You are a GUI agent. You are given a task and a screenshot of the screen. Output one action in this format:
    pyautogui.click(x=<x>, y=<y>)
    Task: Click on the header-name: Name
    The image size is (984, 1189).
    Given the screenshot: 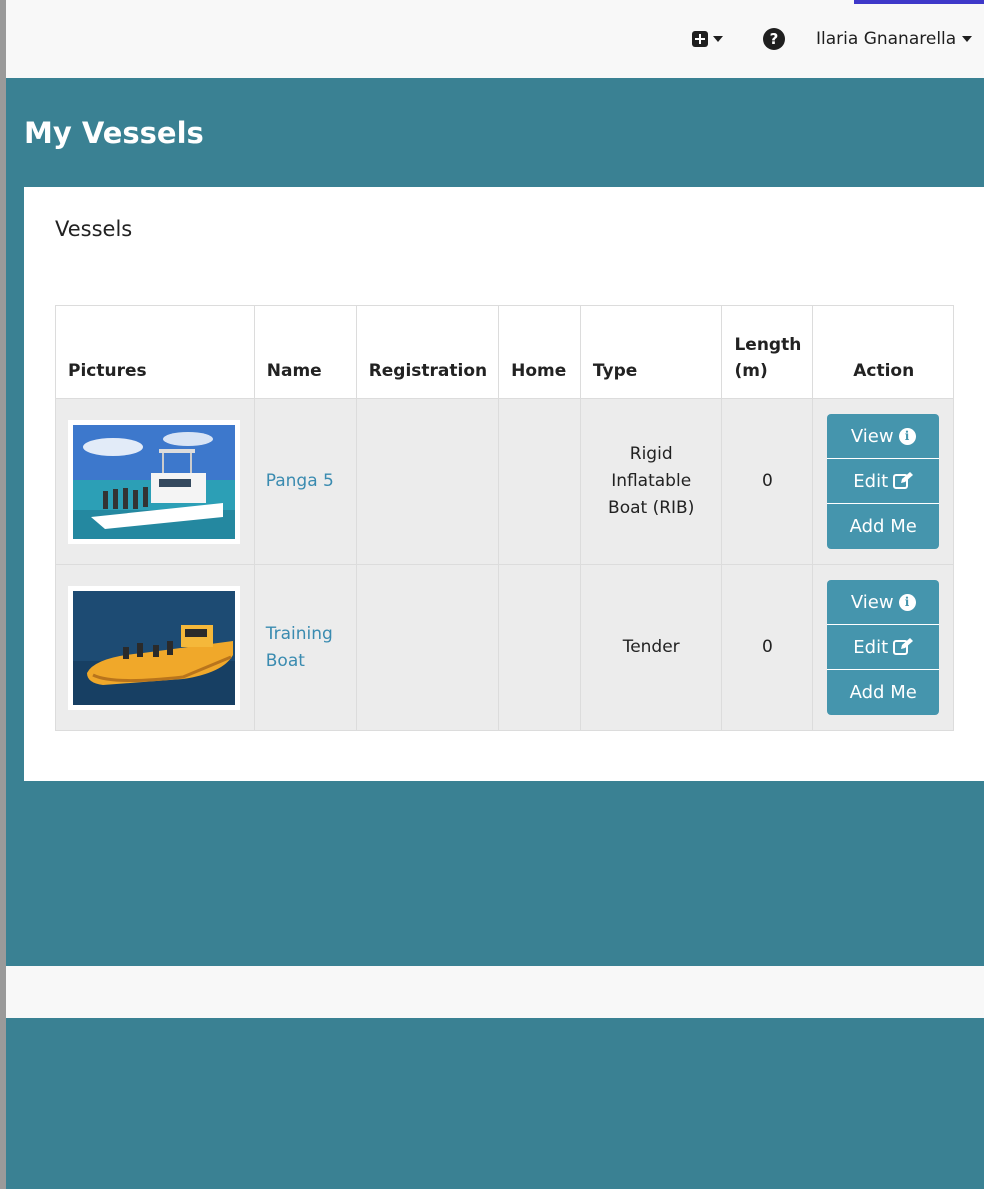 What is the action you would take?
    pyautogui.click(x=305, y=352)
    